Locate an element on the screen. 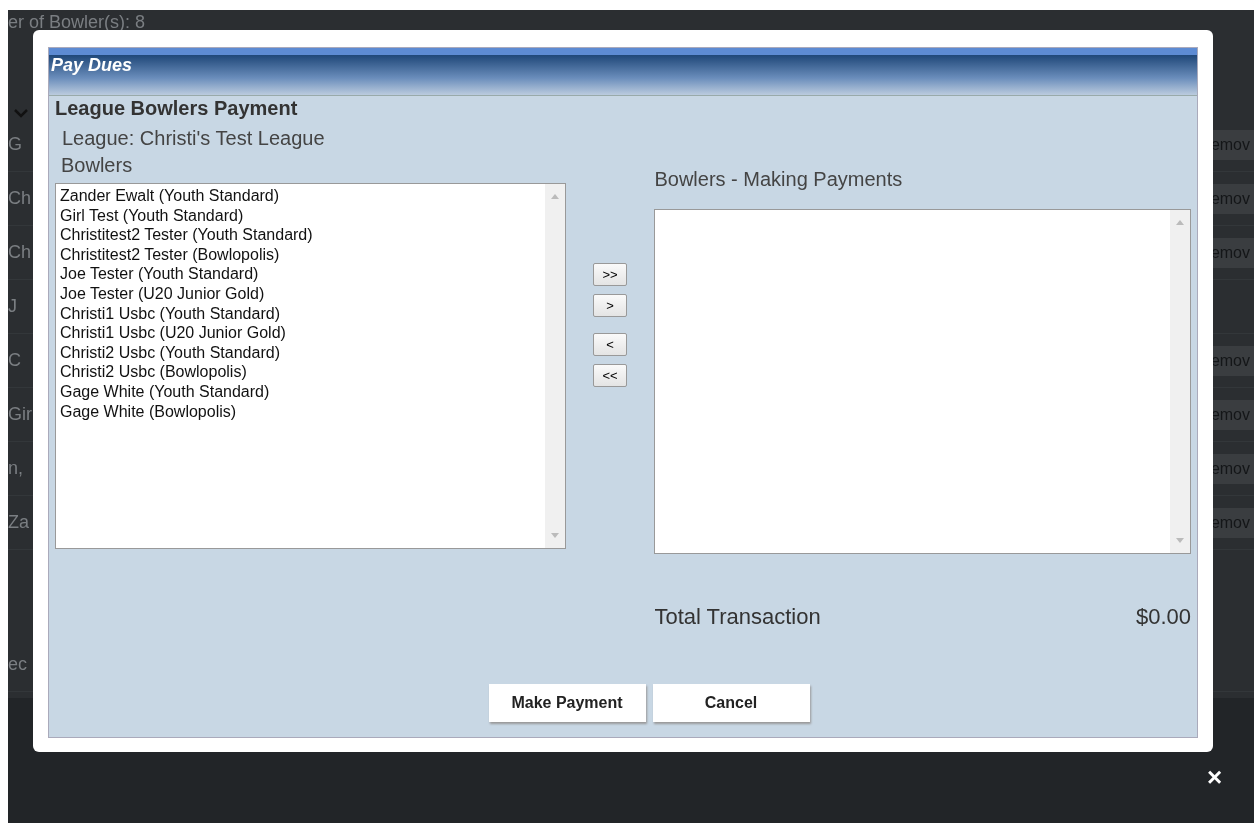 The width and height of the screenshot is (1254, 823). list-label: Bowlers - Making Payments is located at coordinates (779, 179).